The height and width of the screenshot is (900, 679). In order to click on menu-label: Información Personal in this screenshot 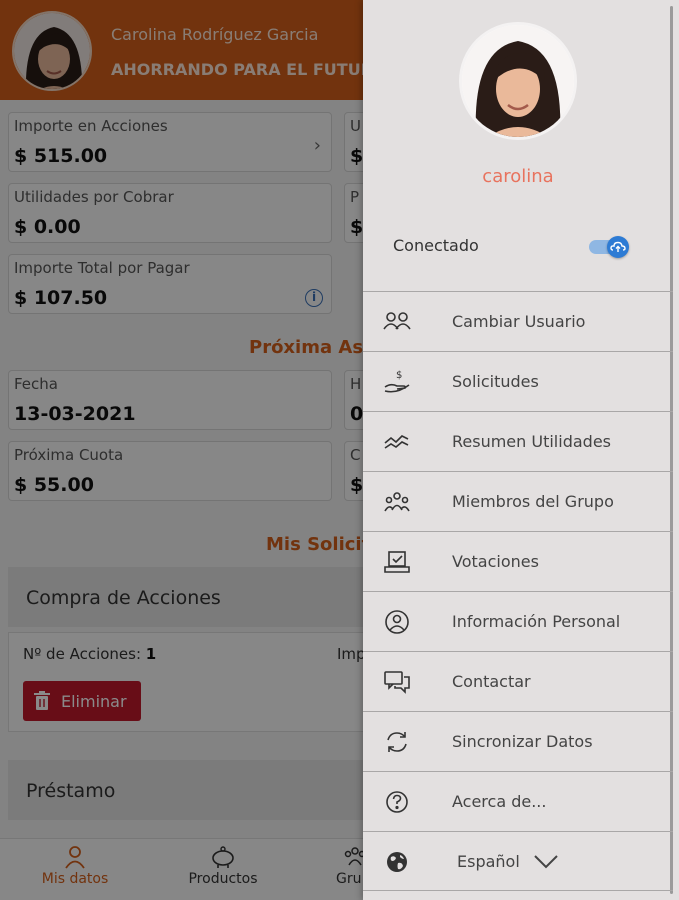, I will do `click(536, 621)`.